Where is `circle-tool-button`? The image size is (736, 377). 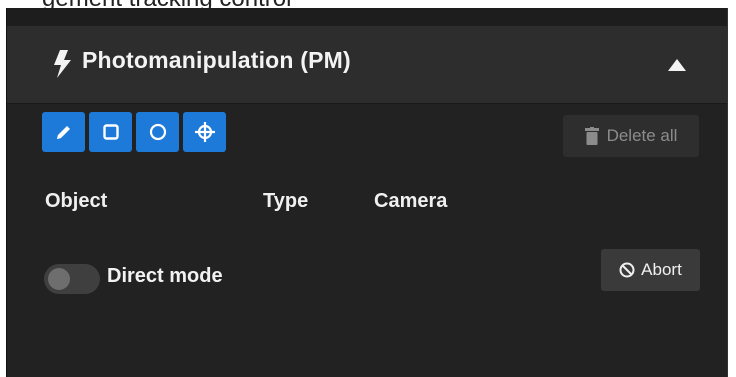
circle-tool-button is located at coordinates (157, 132).